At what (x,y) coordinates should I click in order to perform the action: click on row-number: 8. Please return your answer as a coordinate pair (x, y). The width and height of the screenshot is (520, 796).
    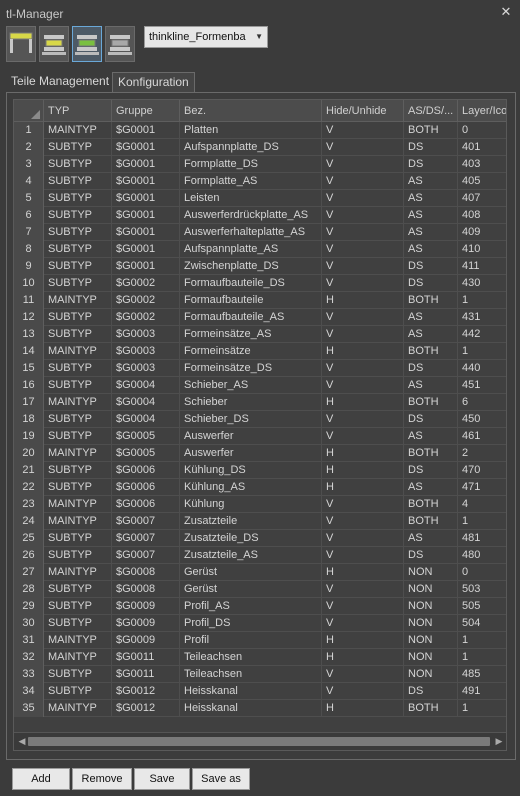
    Looking at the image, I should click on (29, 249).